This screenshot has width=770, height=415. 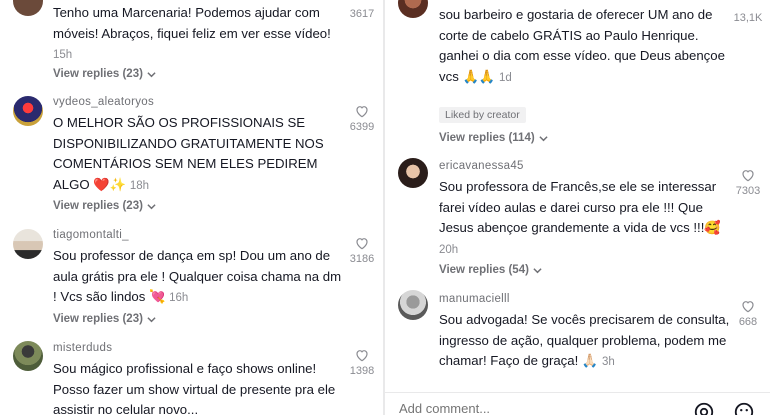 What do you see at coordinates (482, 115) in the screenshot?
I see `liked-by-creator-badge: Liked by creator` at bounding box center [482, 115].